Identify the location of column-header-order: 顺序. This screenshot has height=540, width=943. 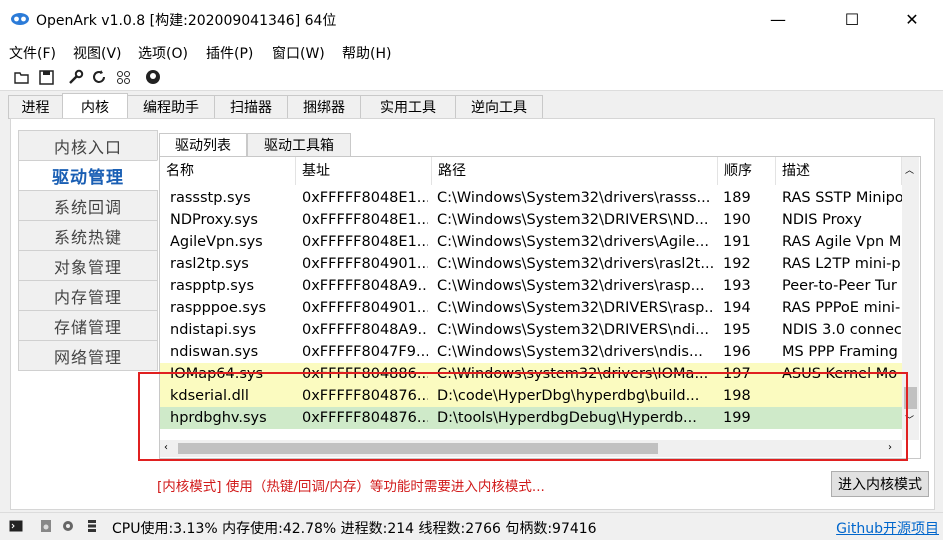
(747, 171).